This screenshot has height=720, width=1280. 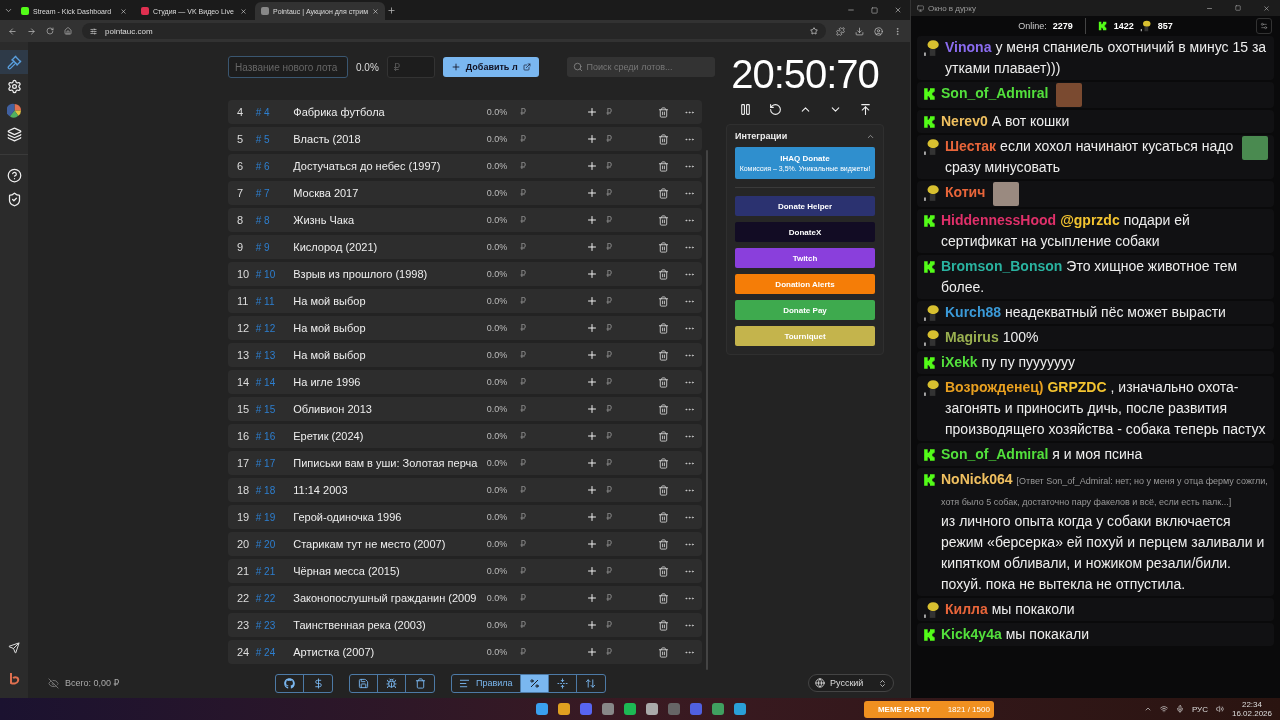 What do you see at coordinates (1199, 709) in the screenshot?
I see `input-language: РУС` at bounding box center [1199, 709].